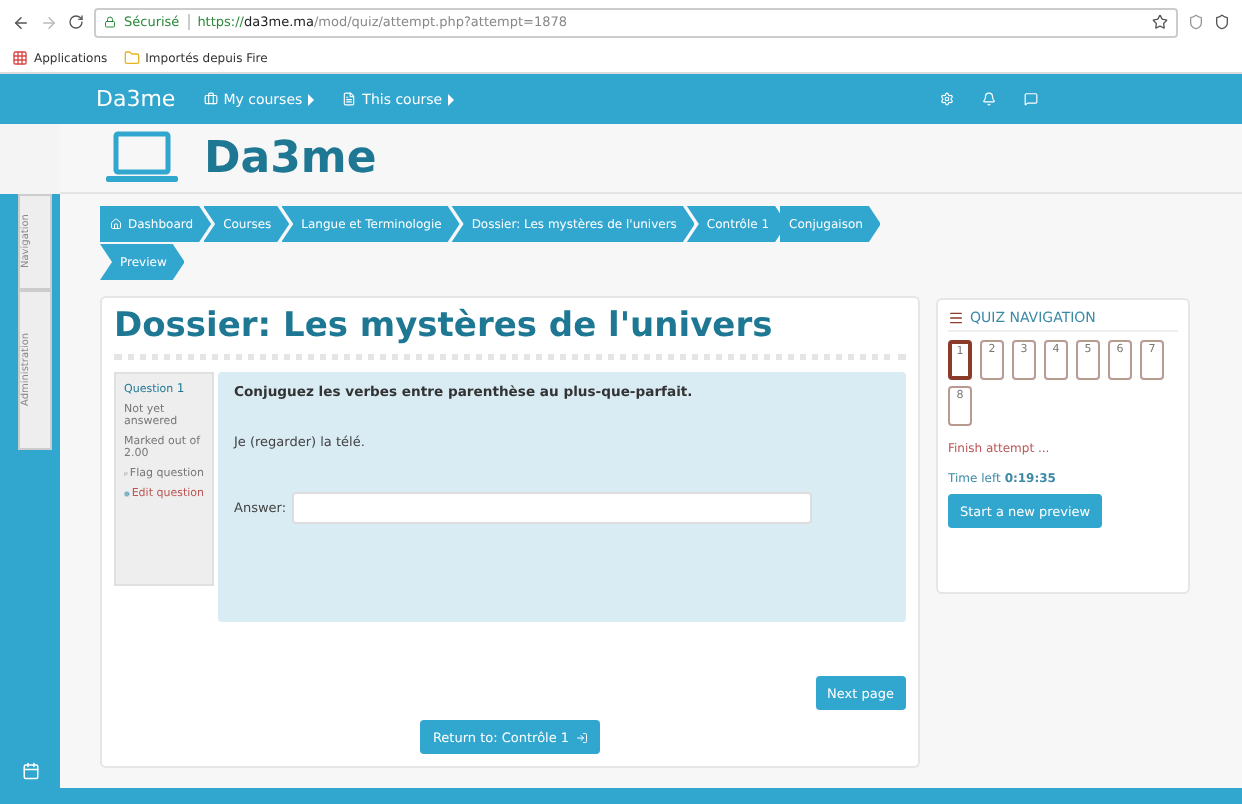 This screenshot has height=804, width=1242. What do you see at coordinates (510, 333) in the screenshot?
I see `page-title: Dossier: Les mystères de l'univers` at bounding box center [510, 333].